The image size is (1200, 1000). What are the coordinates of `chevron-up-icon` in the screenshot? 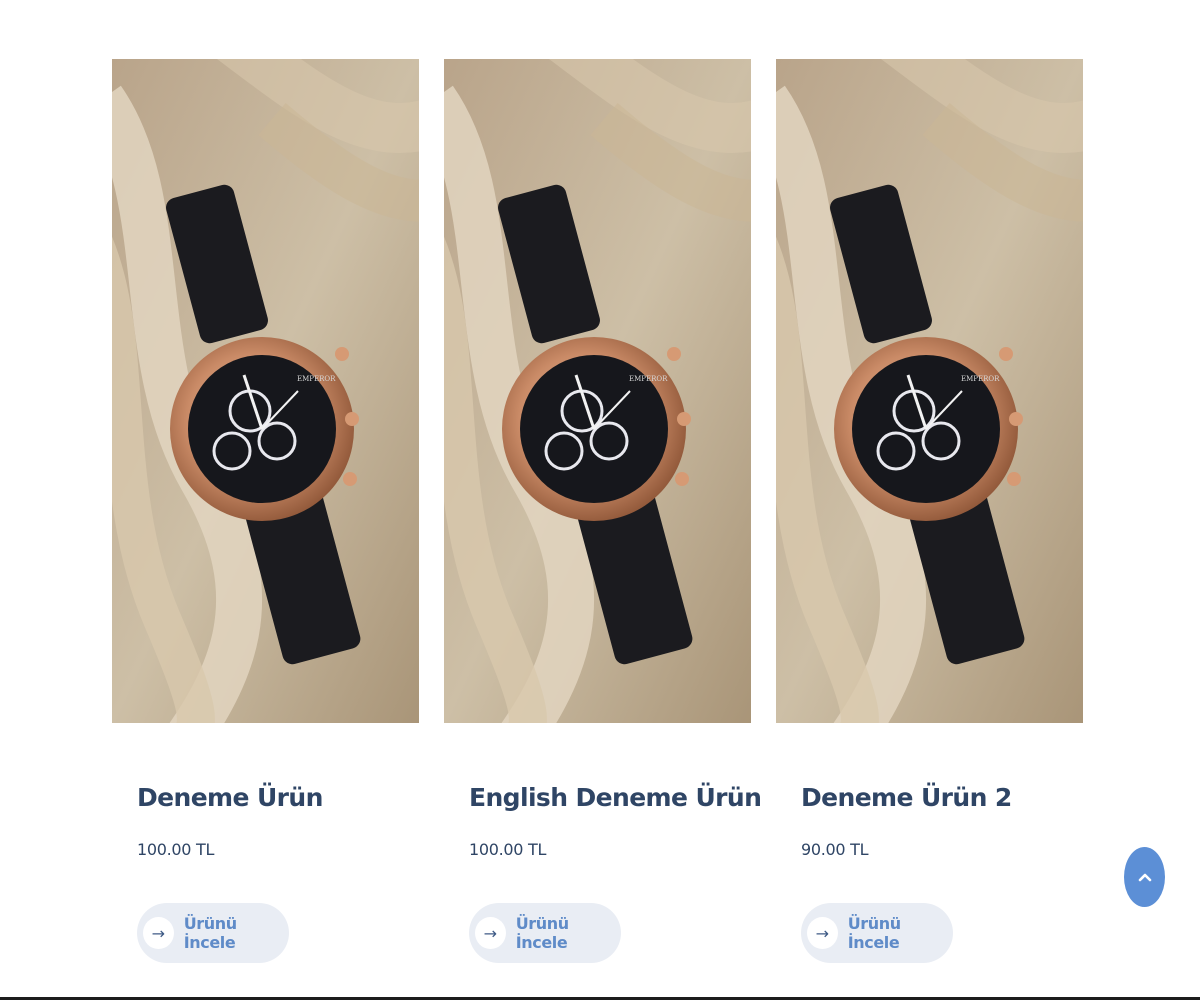 It's located at (1144, 877).